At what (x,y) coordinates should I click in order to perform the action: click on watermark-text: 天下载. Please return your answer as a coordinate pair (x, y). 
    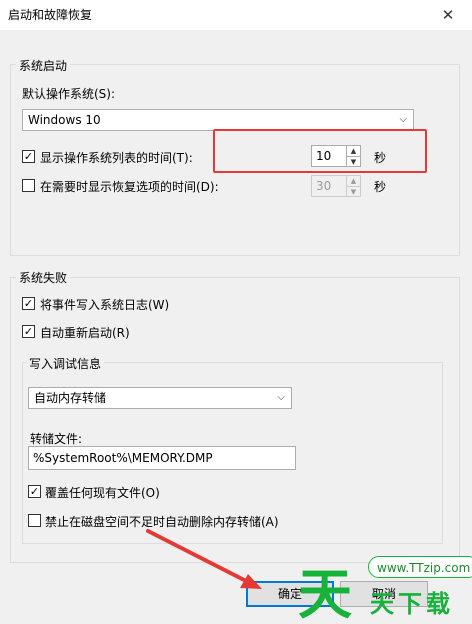
    Looking at the image, I should click on (412, 604).